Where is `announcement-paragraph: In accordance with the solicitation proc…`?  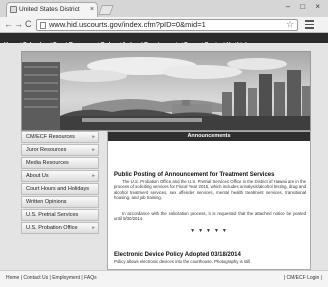 announcement-paragraph: In accordance with the solicitation proc… is located at coordinates (210, 216).